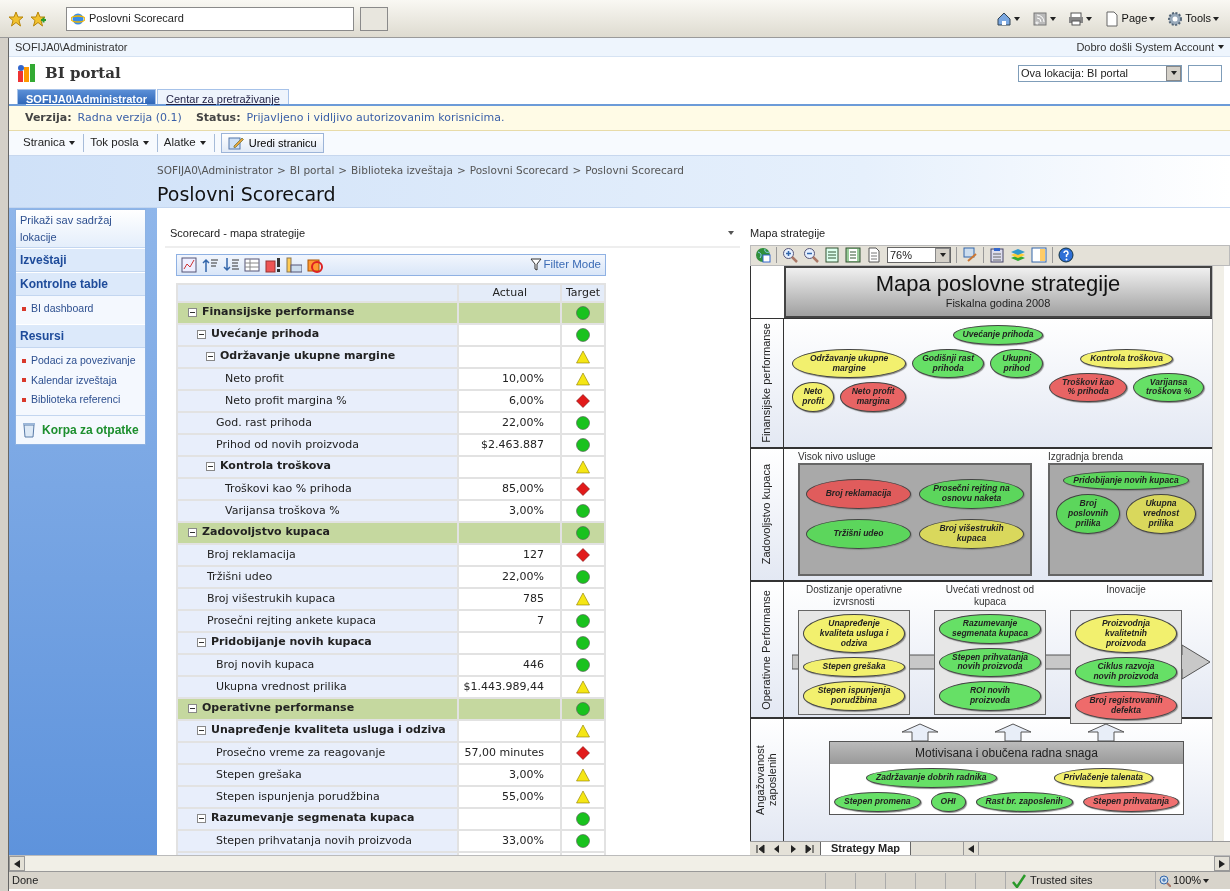 Image resolution: width=1230 pixels, height=891 pixels. What do you see at coordinates (1100, 73) in the screenshot?
I see `scope-dropdown: Ova lokacija: BI portal` at bounding box center [1100, 73].